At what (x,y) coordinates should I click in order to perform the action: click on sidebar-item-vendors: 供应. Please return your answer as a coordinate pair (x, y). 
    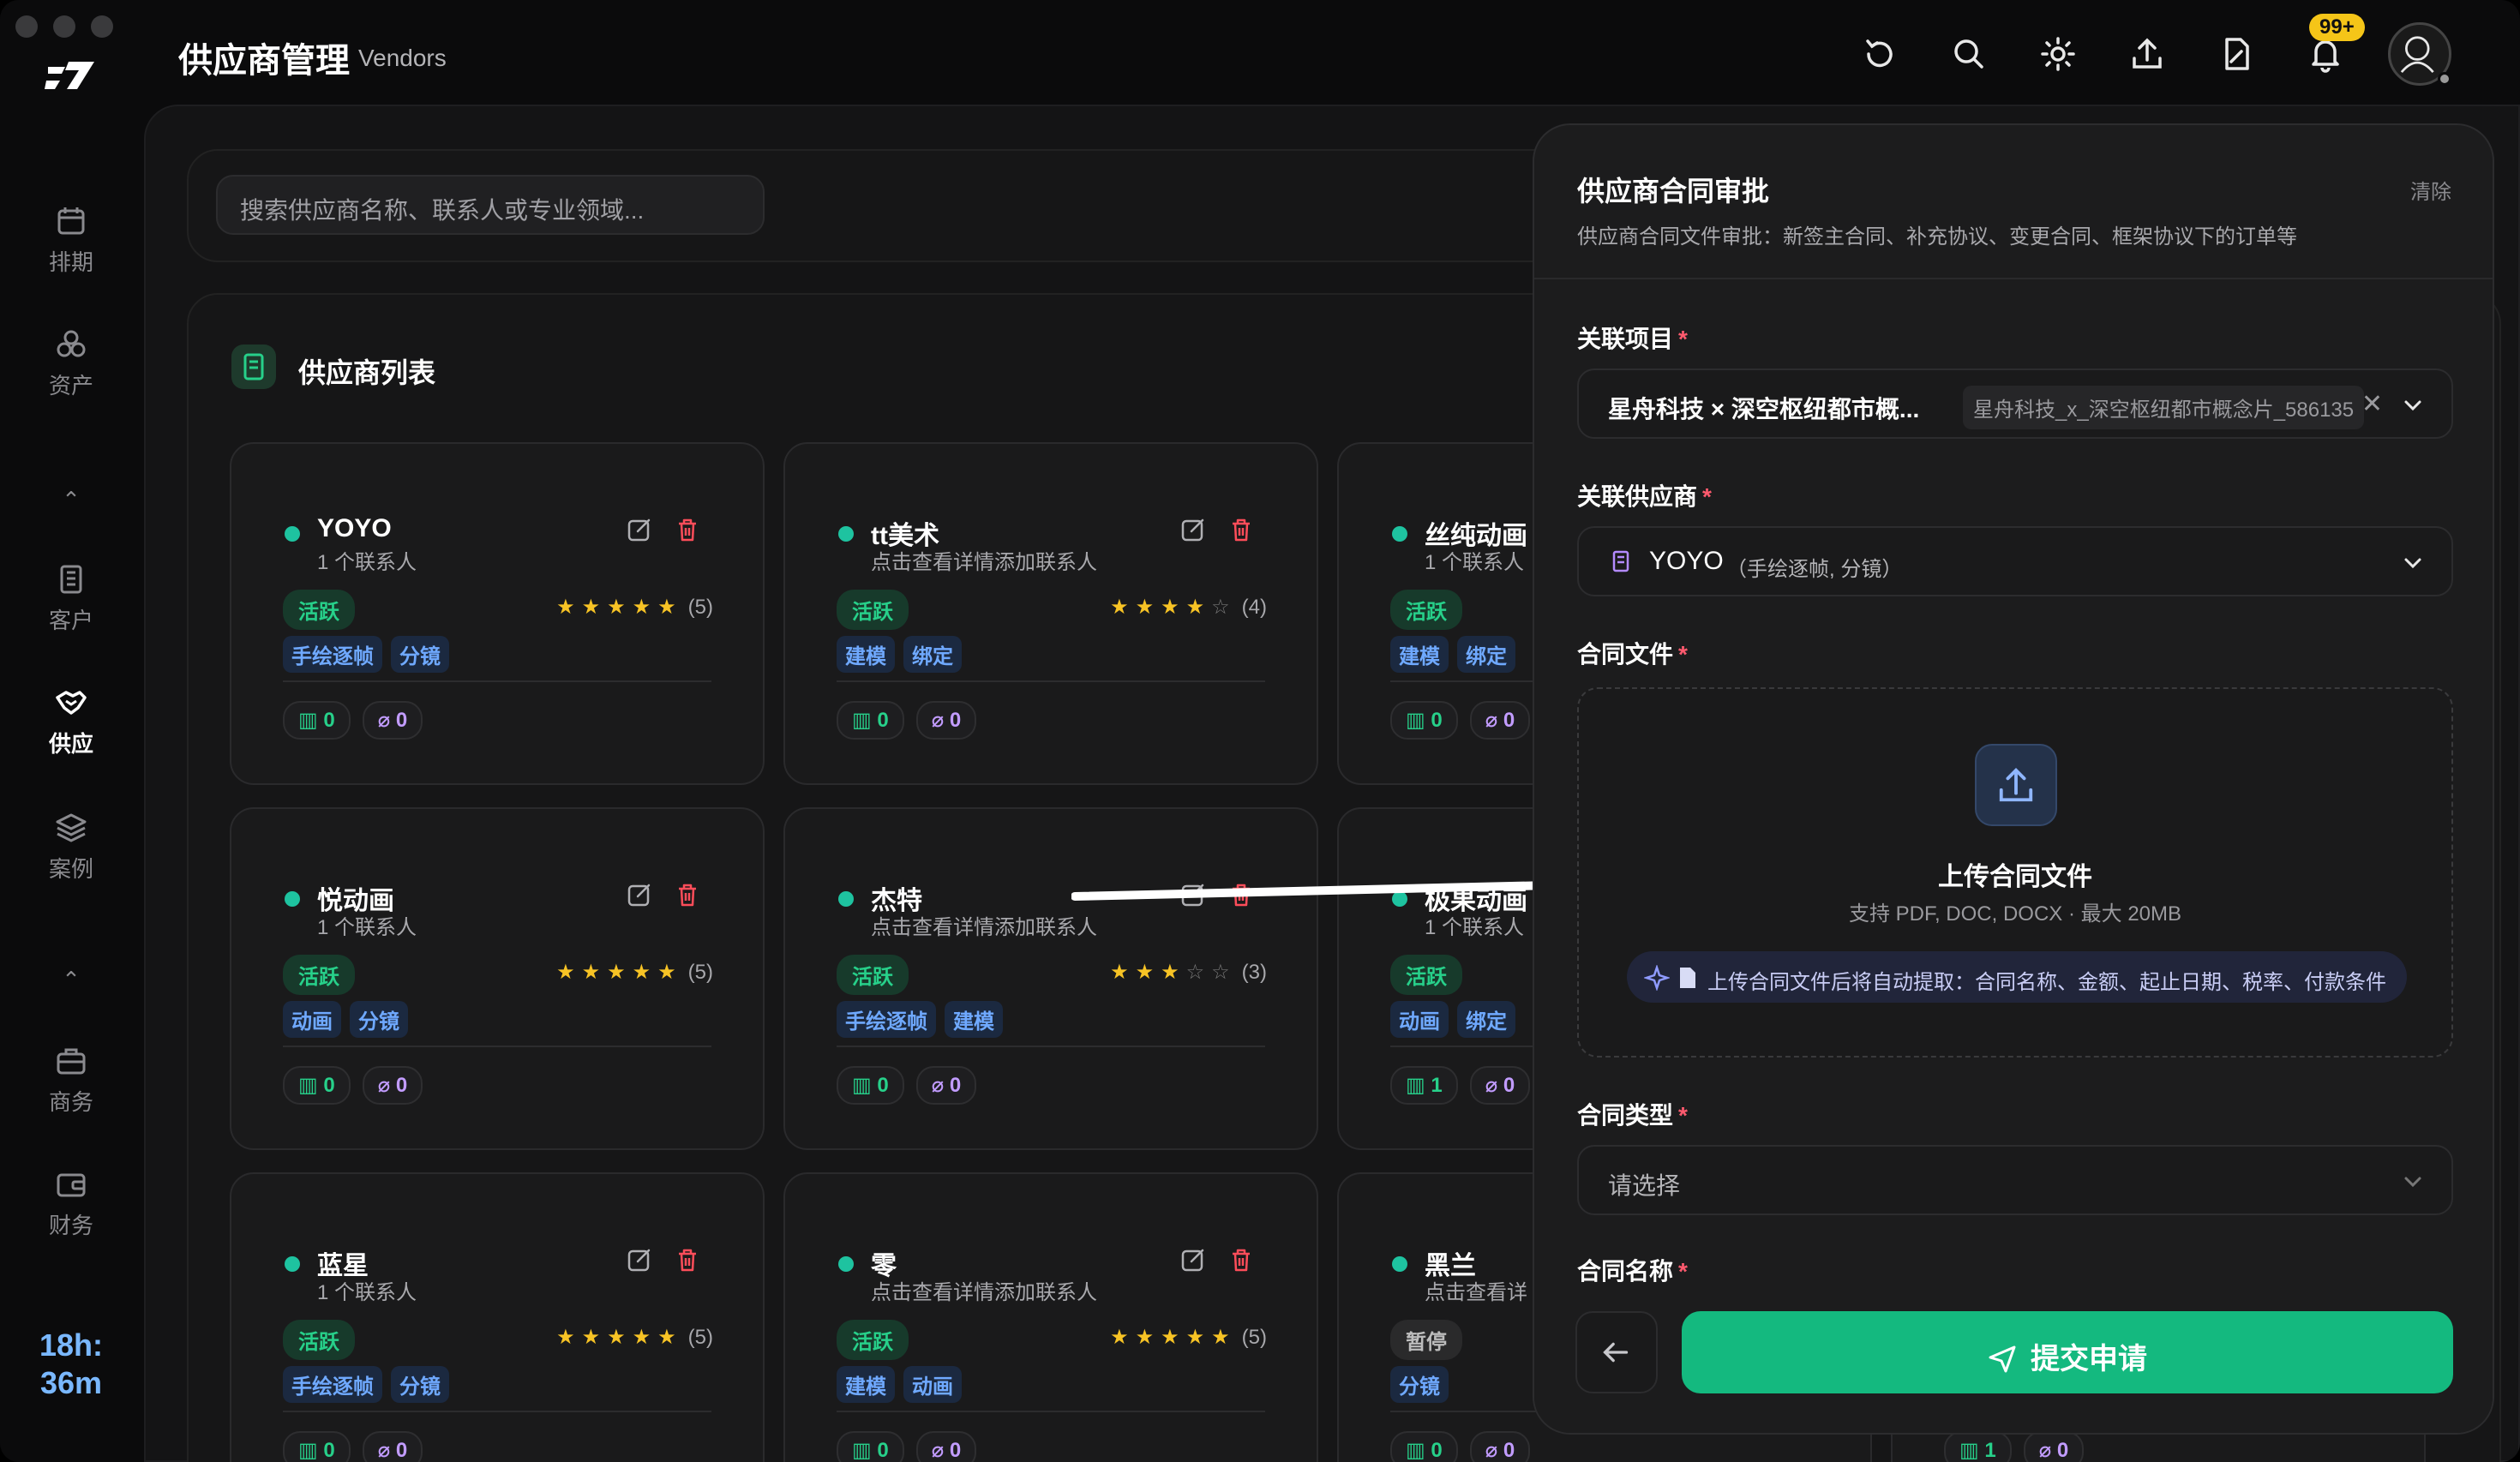
    Looking at the image, I should click on (71, 722).